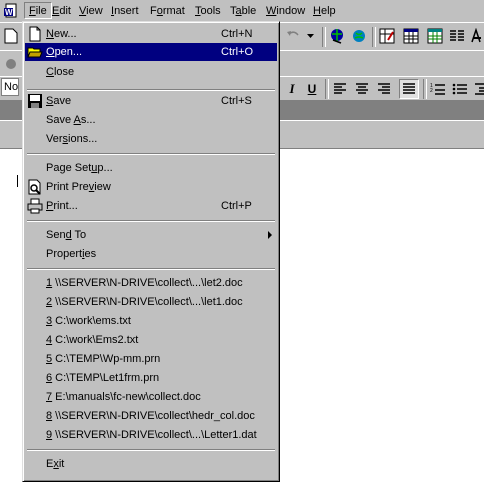 The height and width of the screenshot is (489, 484). What do you see at coordinates (438, 89) in the screenshot?
I see `numbering-icon: 12` at bounding box center [438, 89].